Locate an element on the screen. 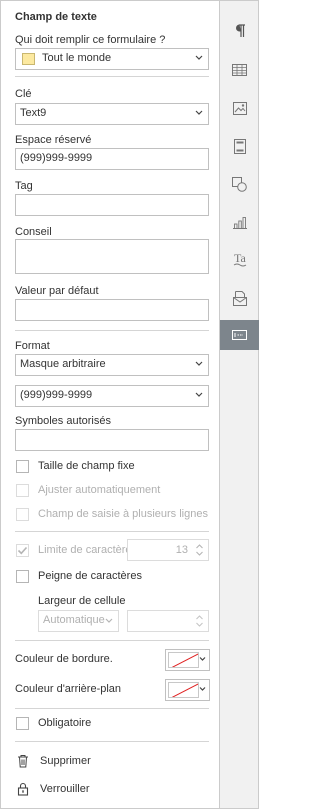 This screenshot has width=320, height=809. mask-select: (999)999-9999 is located at coordinates (112, 396).